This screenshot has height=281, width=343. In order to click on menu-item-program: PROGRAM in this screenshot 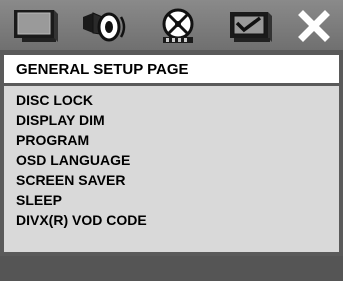, I will do `click(52, 140)`.